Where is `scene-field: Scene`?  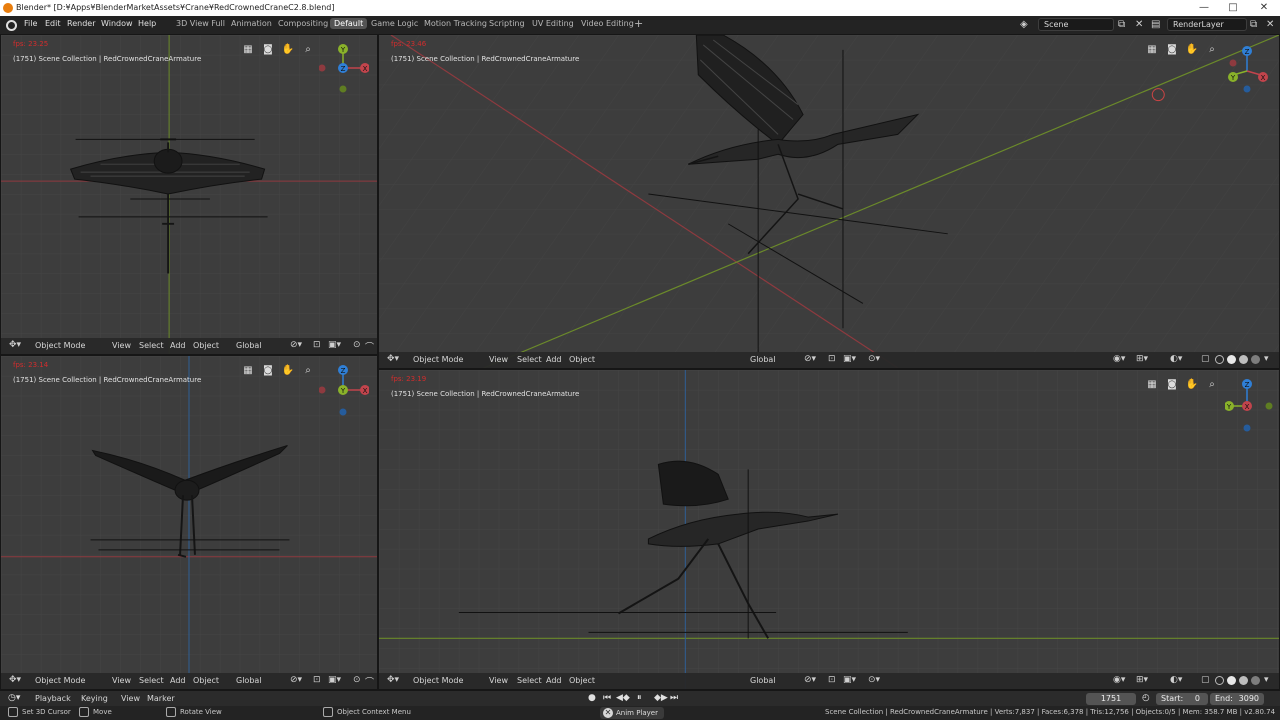 scene-field: Scene is located at coordinates (1076, 24).